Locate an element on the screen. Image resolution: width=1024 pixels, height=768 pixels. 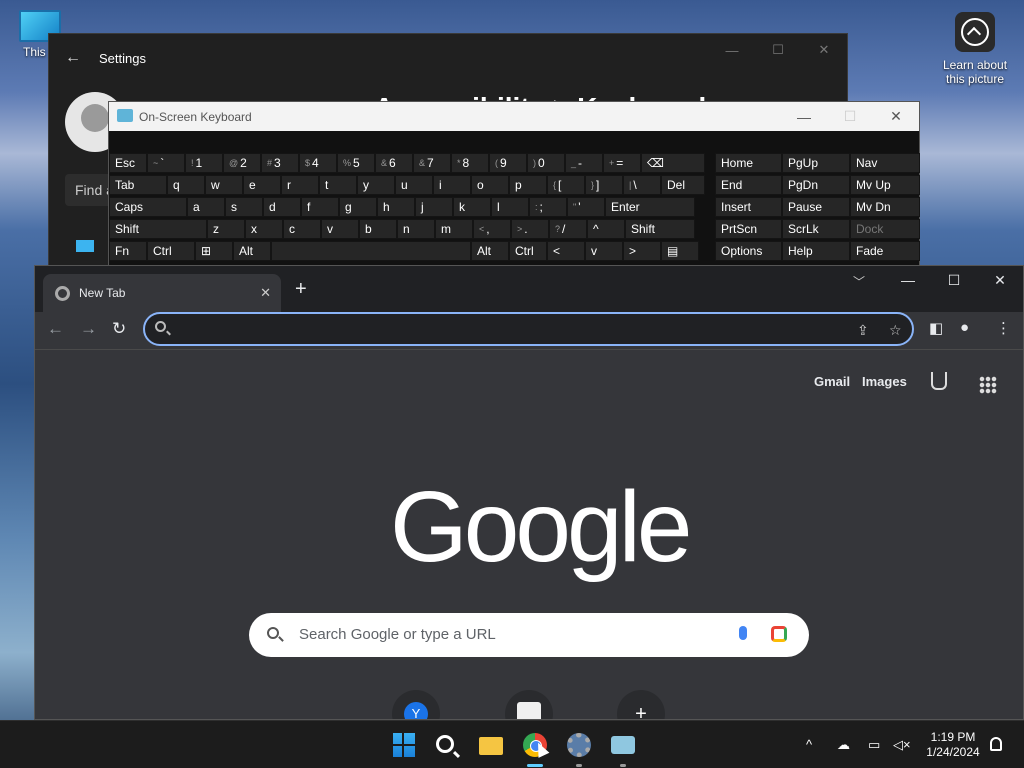
osk-key: (9 is located at coordinates (508, 163).